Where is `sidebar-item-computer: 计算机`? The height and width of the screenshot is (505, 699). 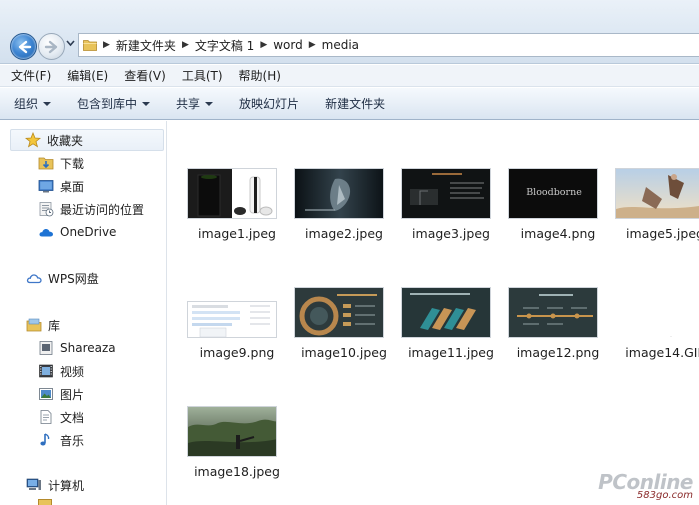
sidebar-item-computer: 计算机 is located at coordinates (55, 485).